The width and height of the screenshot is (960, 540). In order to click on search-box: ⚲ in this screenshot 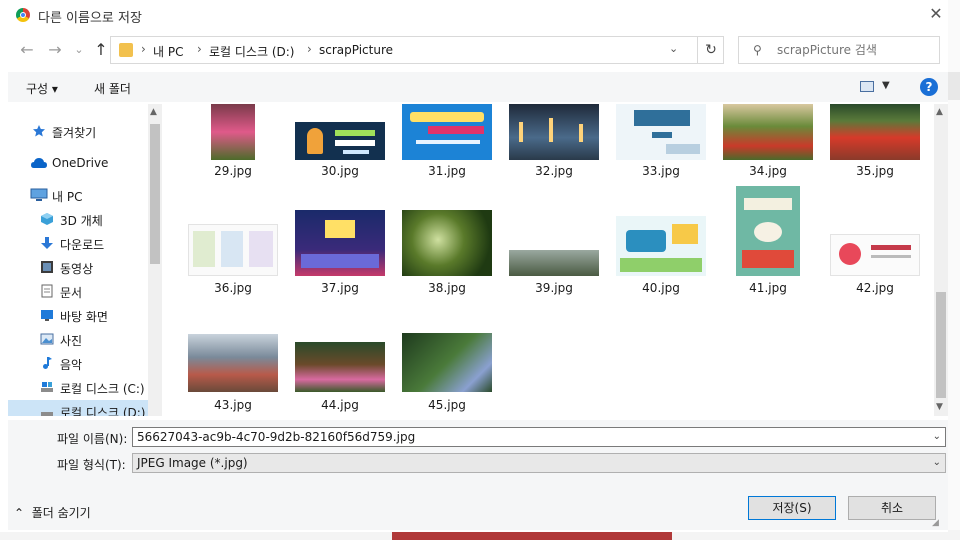, I will do `click(839, 50)`.